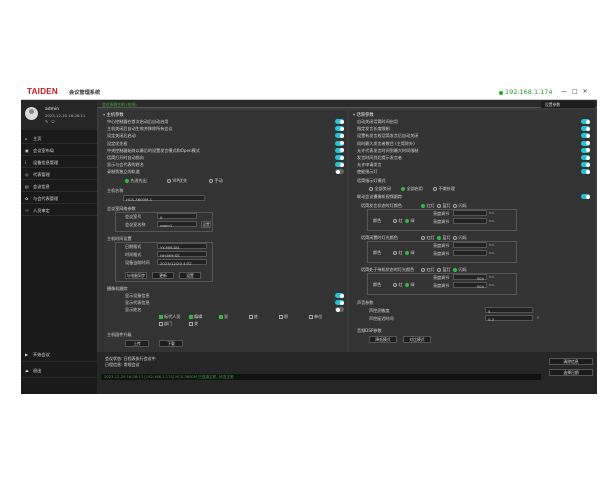 The width and height of the screenshot is (616, 480). What do you see at coordinates (59, 198) in the screenshot?
I see `sidebar-item: ✿ 与会代表管理` at bounding box center [59, 198].